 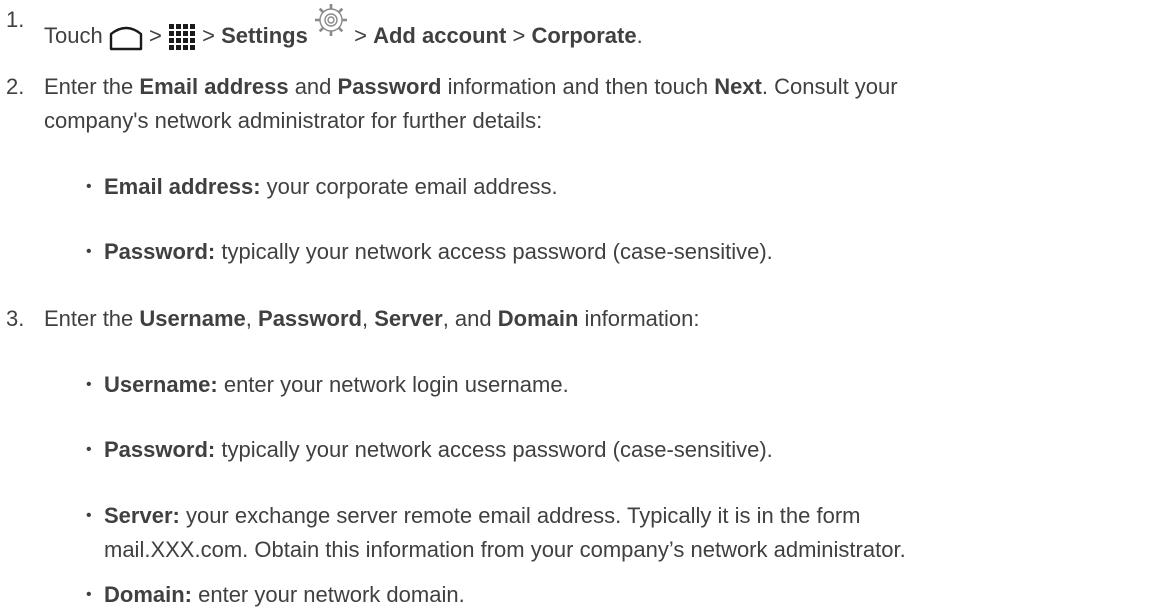 What do you see at coordinates (313, 86) in the screenshot?
I see `text: and` at bounding box center [313, 86].